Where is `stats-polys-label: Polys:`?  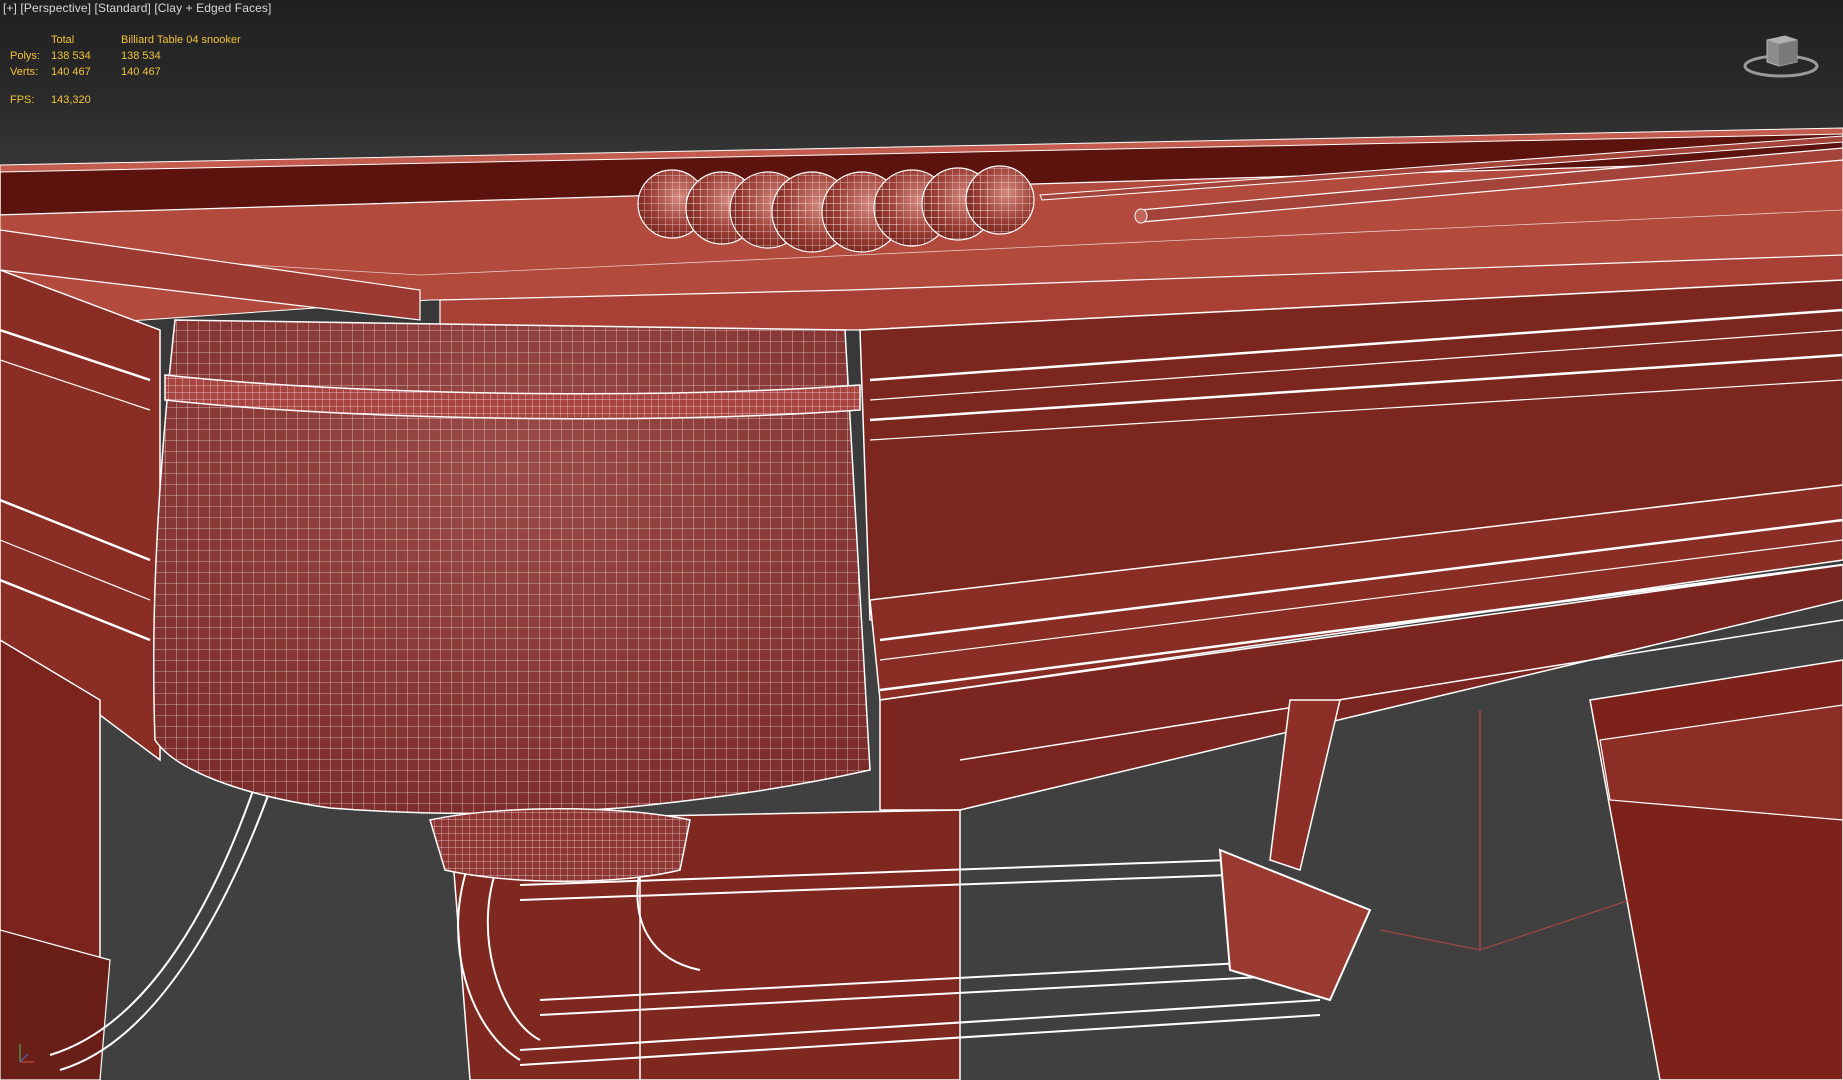 stats-polys-label: Polys: is located at coordinates (25, 56).